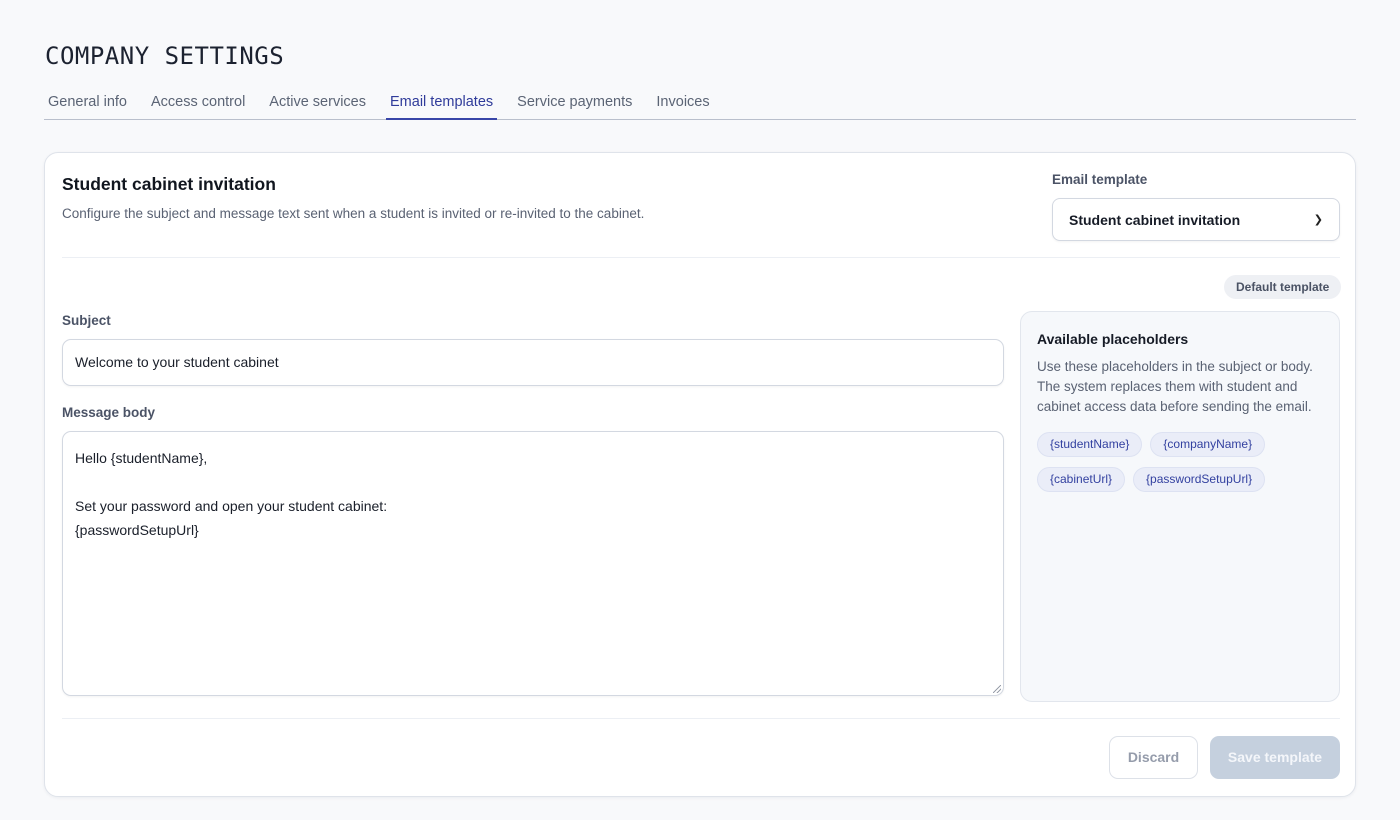  Describe the element at coordinates (1318, 220) in the screenshot. I see `chevron-down-icon: ❯` at that location.